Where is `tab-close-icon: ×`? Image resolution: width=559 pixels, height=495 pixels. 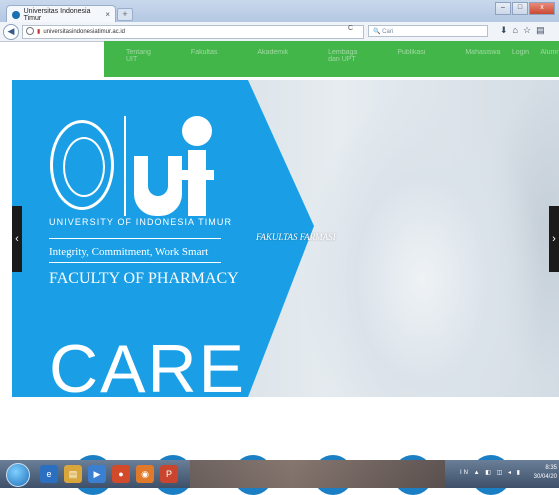 tab-close-icon: × is located at coordinates (107, 14).